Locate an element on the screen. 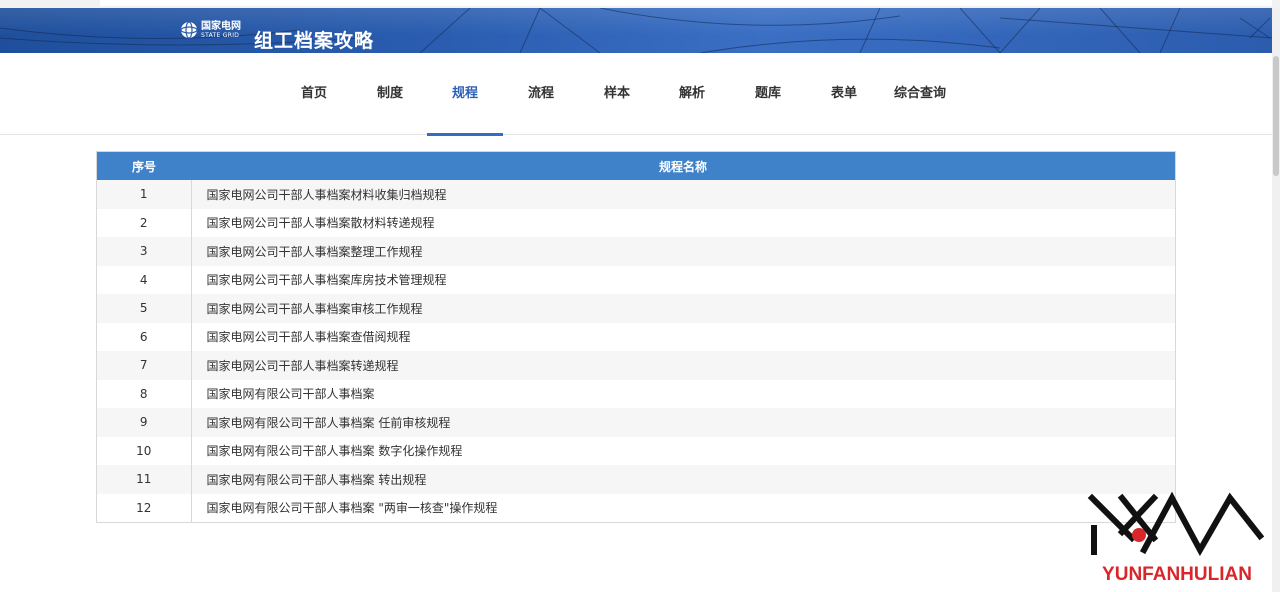 This screenshot has height=592, width=1280. top-strip is located at coordinates (640, 4).